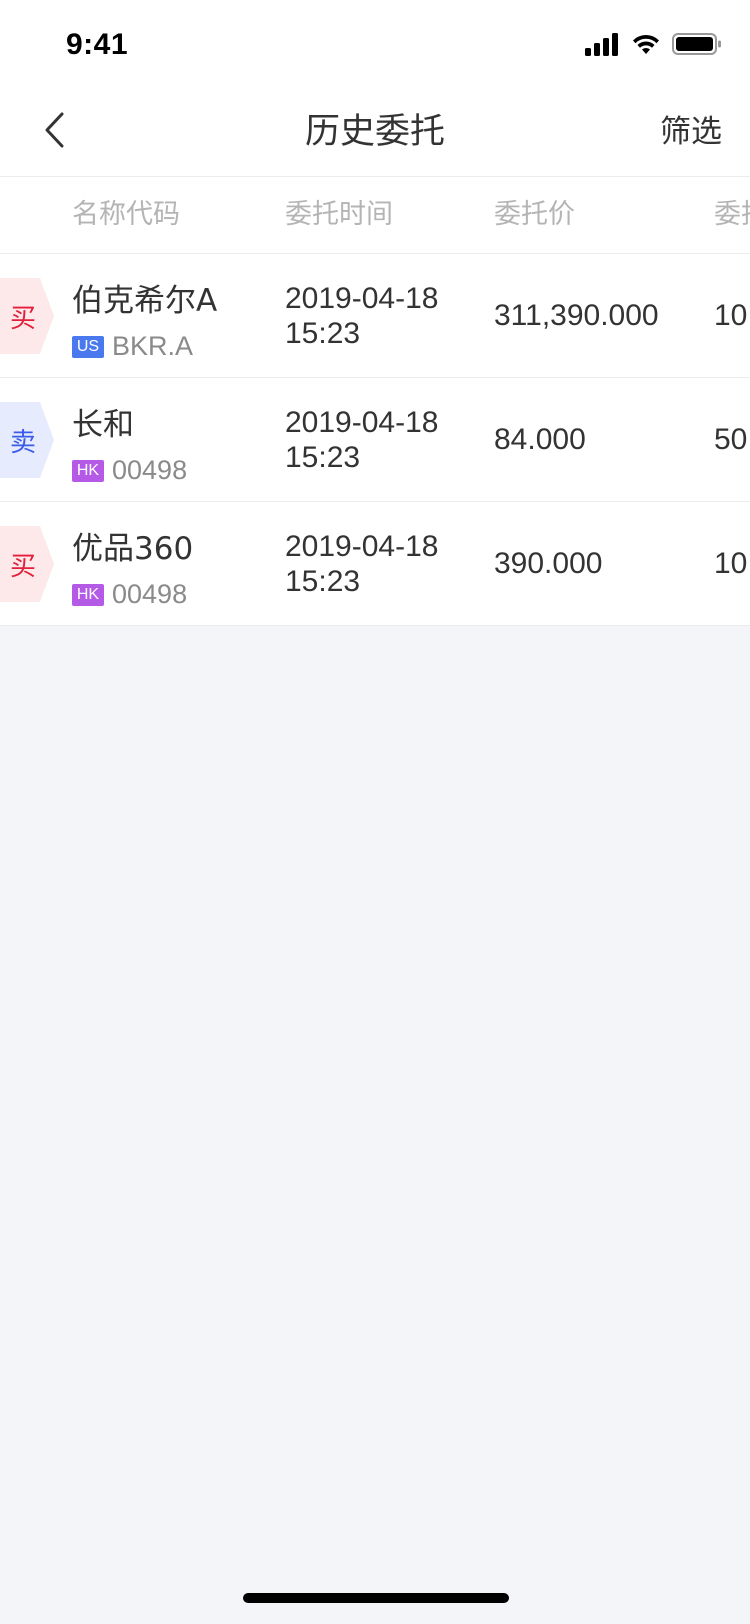 The image size is (750, 1624). I want to click on page-title: 历史委托, so click(374, 132).